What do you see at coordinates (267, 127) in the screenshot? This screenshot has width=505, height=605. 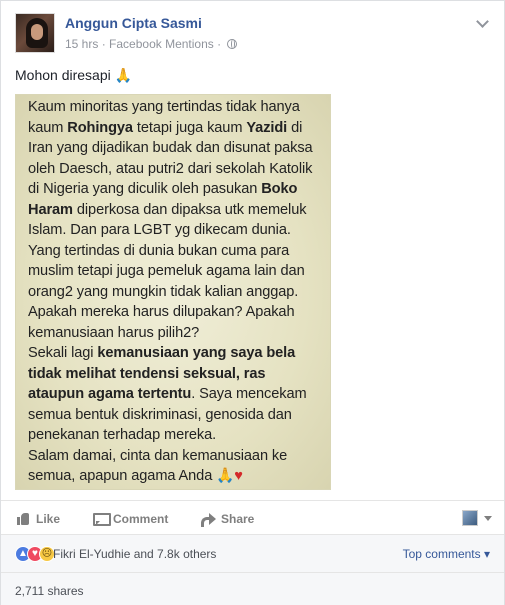 I see `quote-yazidi: Yazidi` at bounding box center [267, 127].